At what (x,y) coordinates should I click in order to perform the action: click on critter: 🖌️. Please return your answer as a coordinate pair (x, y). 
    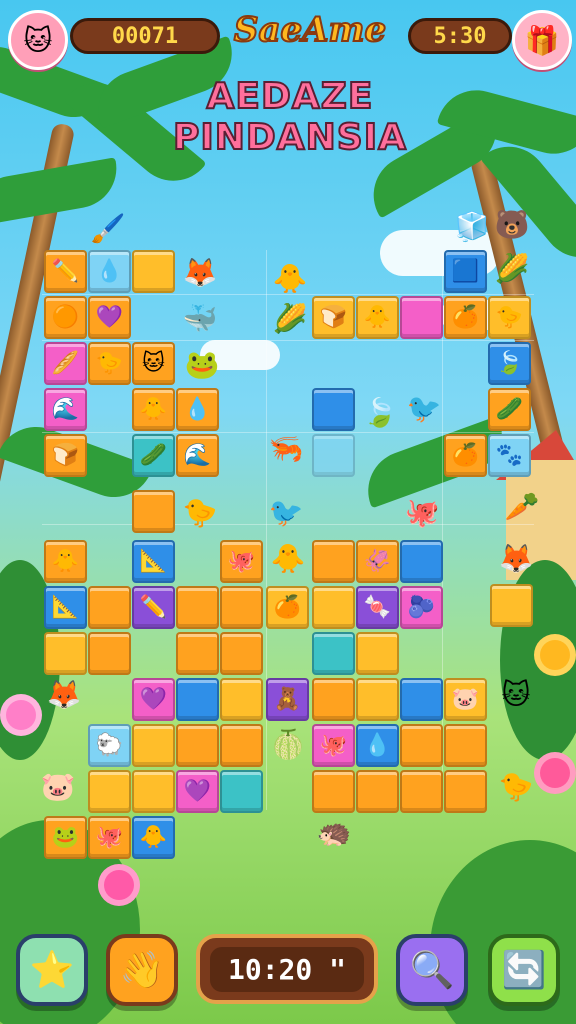
    Looking at the image, I should click on (108, 228).